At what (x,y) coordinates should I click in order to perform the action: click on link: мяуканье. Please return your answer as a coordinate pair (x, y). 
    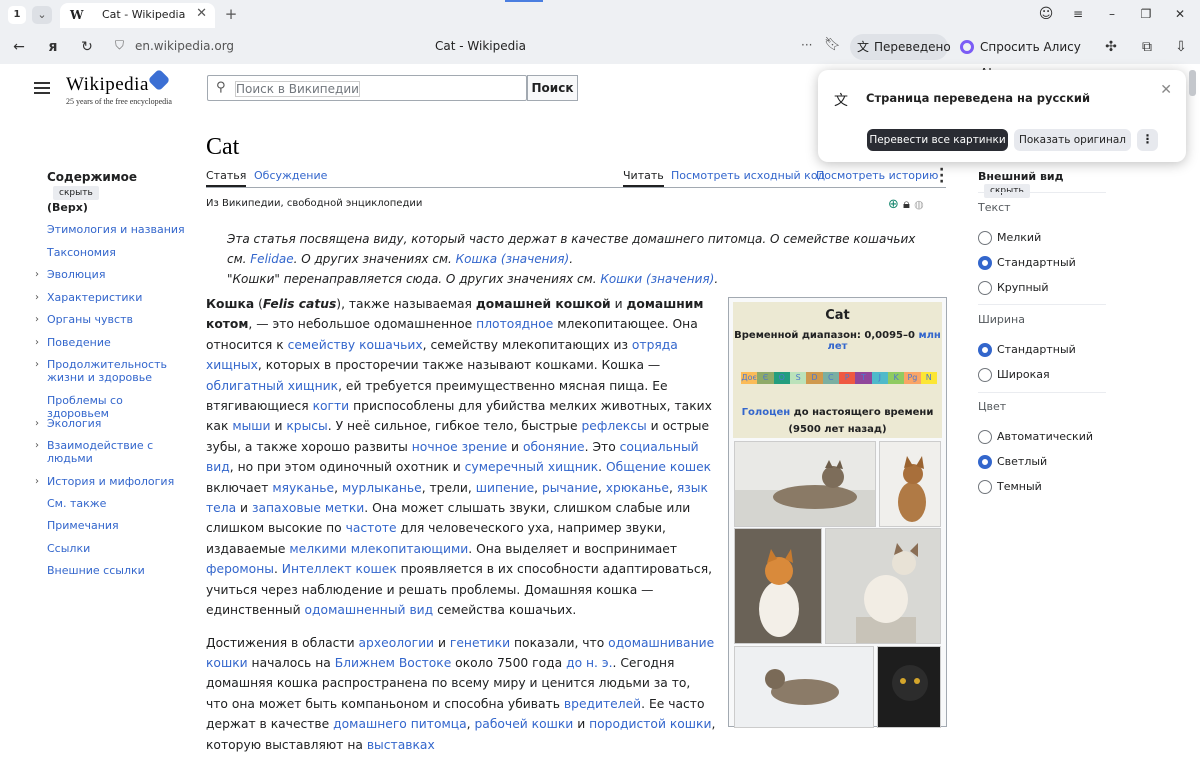
    Looking at the image, I should click on (303, 488).